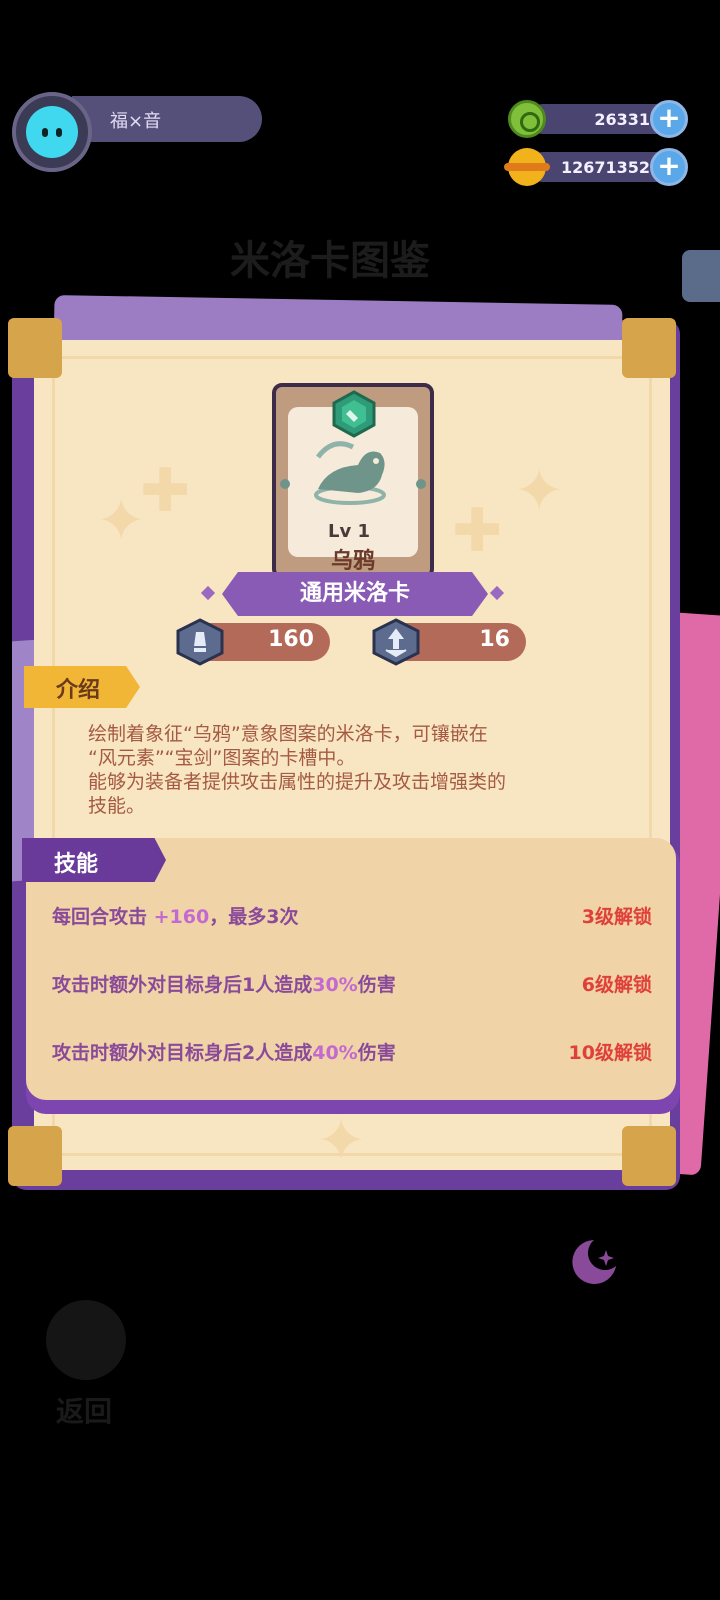 This screenshot has width=720, height=1600. What do you see at coordinates (527, 167) in the screenshot?
I see `gold-planet-icon` at bounding box center [527, 167].